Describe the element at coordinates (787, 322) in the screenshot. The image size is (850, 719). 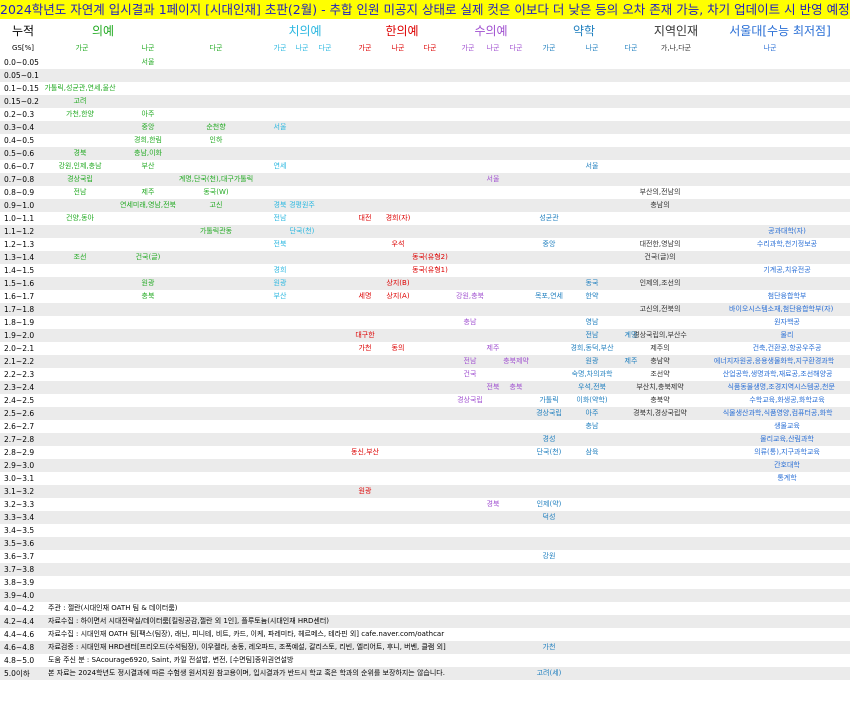
I see `school-cell: 원자핵공` at that location.